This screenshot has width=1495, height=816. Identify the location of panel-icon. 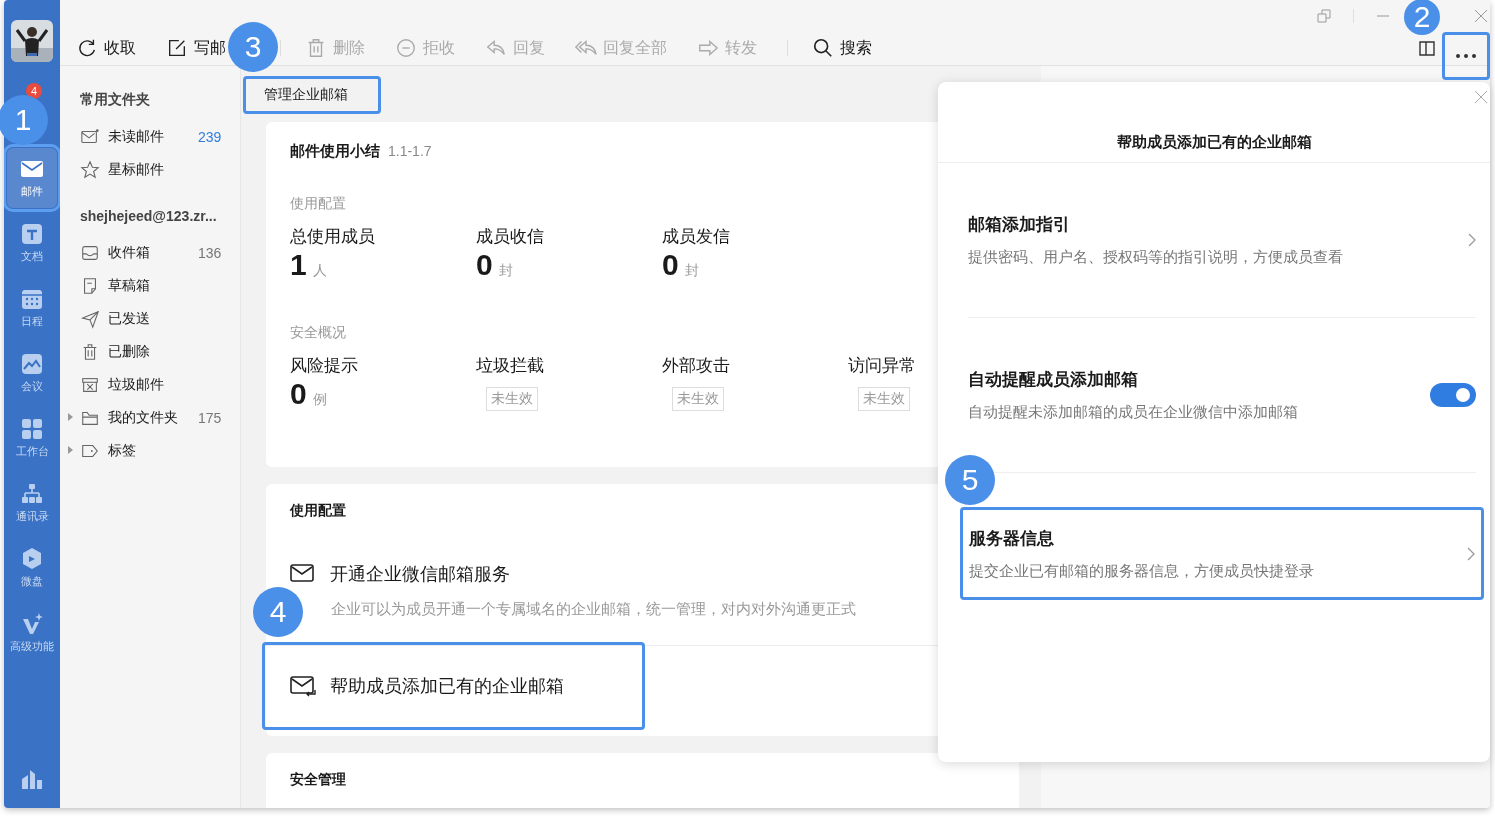
(1427, 48).